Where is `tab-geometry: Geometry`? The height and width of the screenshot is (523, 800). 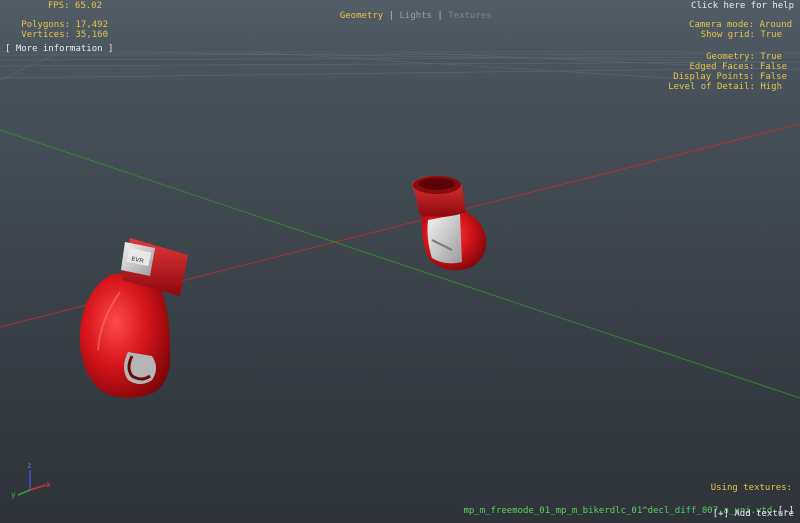 tab-geometry: Geometry is located at coordinates (361, 16).